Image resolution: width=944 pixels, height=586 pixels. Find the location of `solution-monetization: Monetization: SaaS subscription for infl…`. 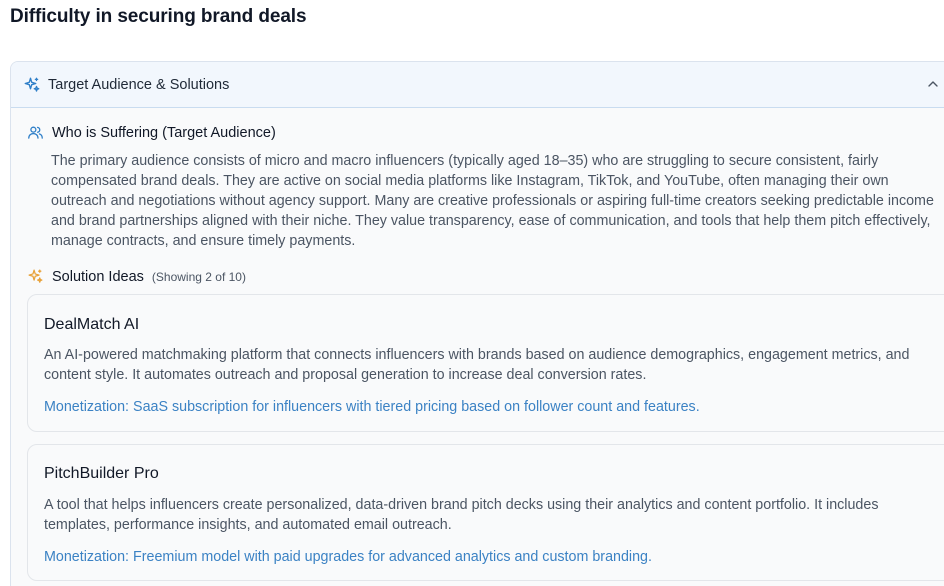

solution-monetization: Monetization: SaaS subscription for infl… is located at coordinates (372, 407).